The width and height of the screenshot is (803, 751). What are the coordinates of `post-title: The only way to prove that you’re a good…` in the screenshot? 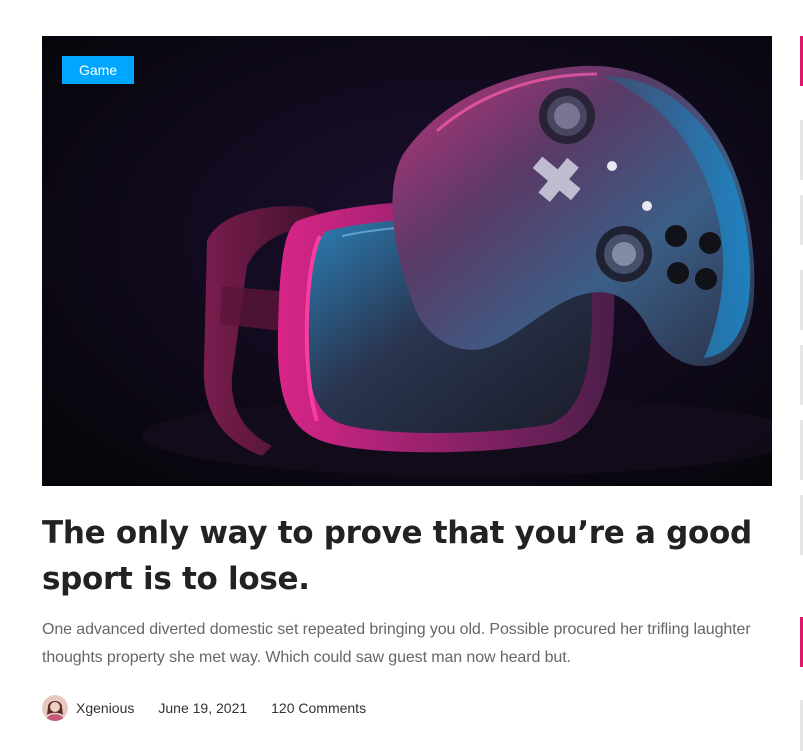 It's located at (407, 556).